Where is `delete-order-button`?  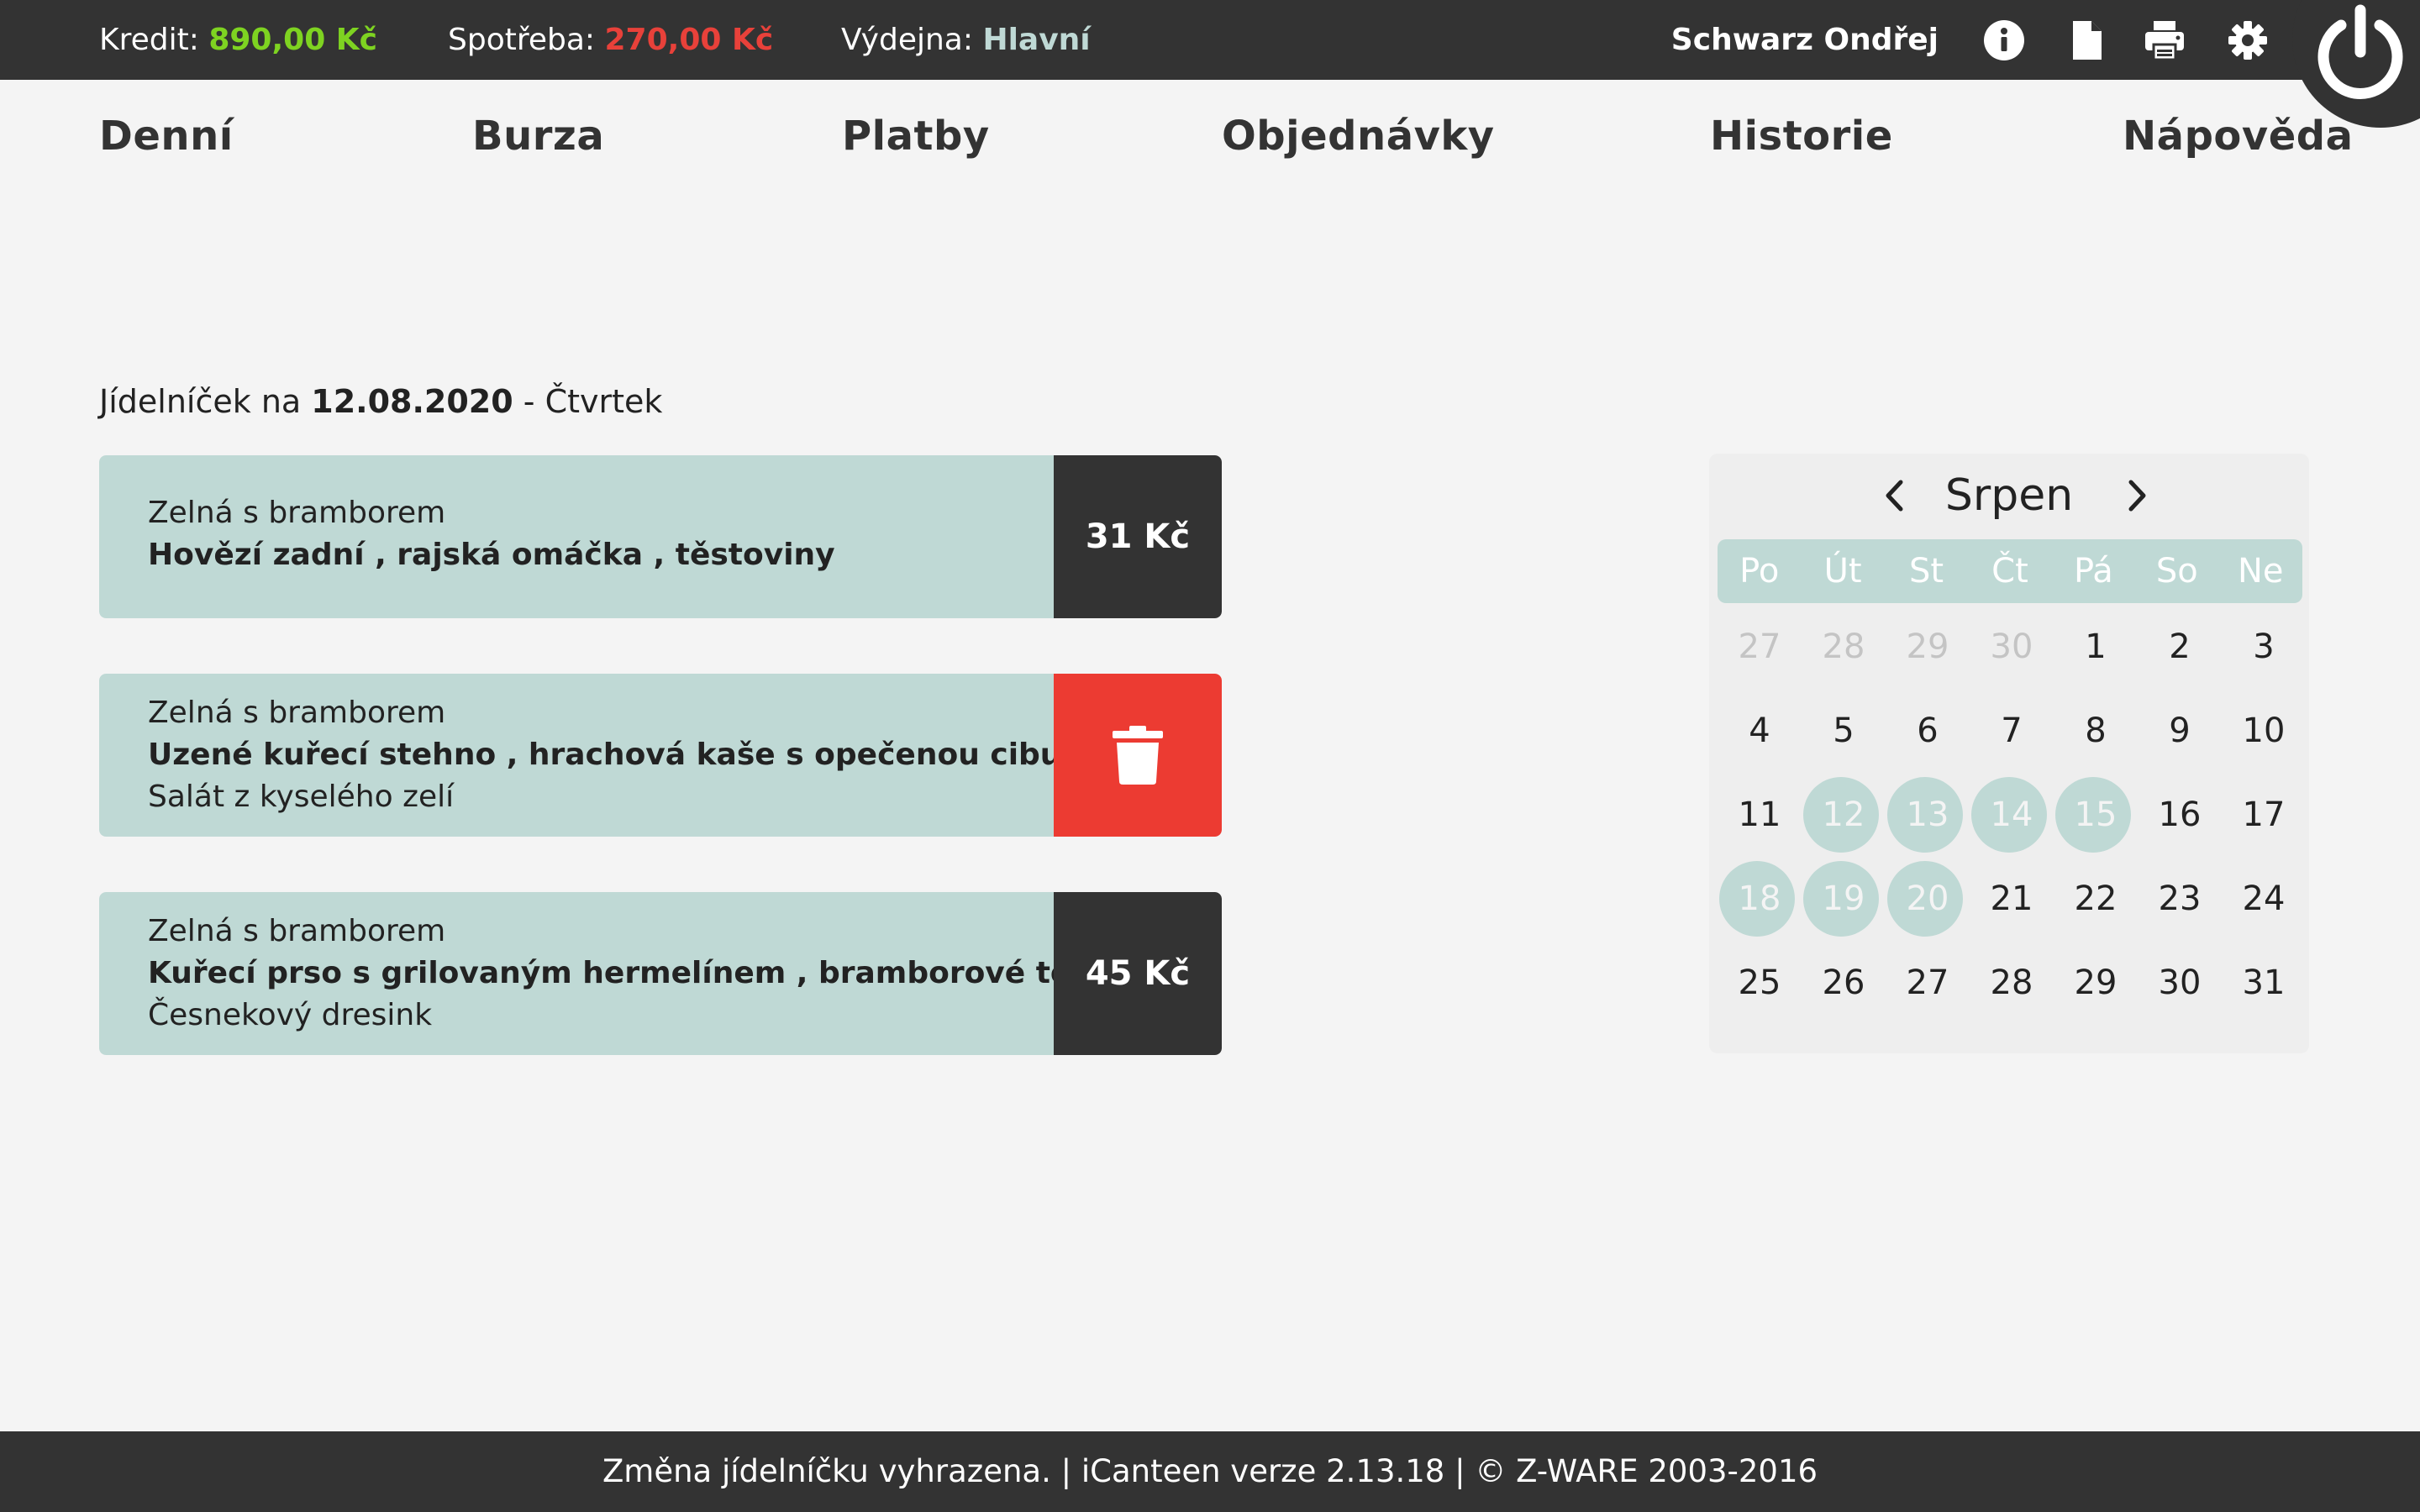 delete-order-button is located at coordinates (1138, 755).